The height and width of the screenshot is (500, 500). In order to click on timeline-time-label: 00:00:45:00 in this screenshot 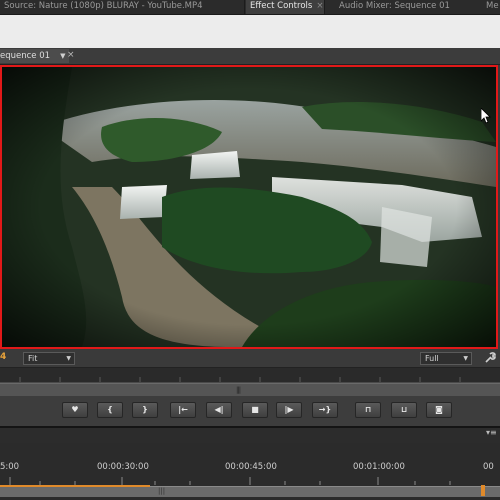, I will do `click(251, 467)`.